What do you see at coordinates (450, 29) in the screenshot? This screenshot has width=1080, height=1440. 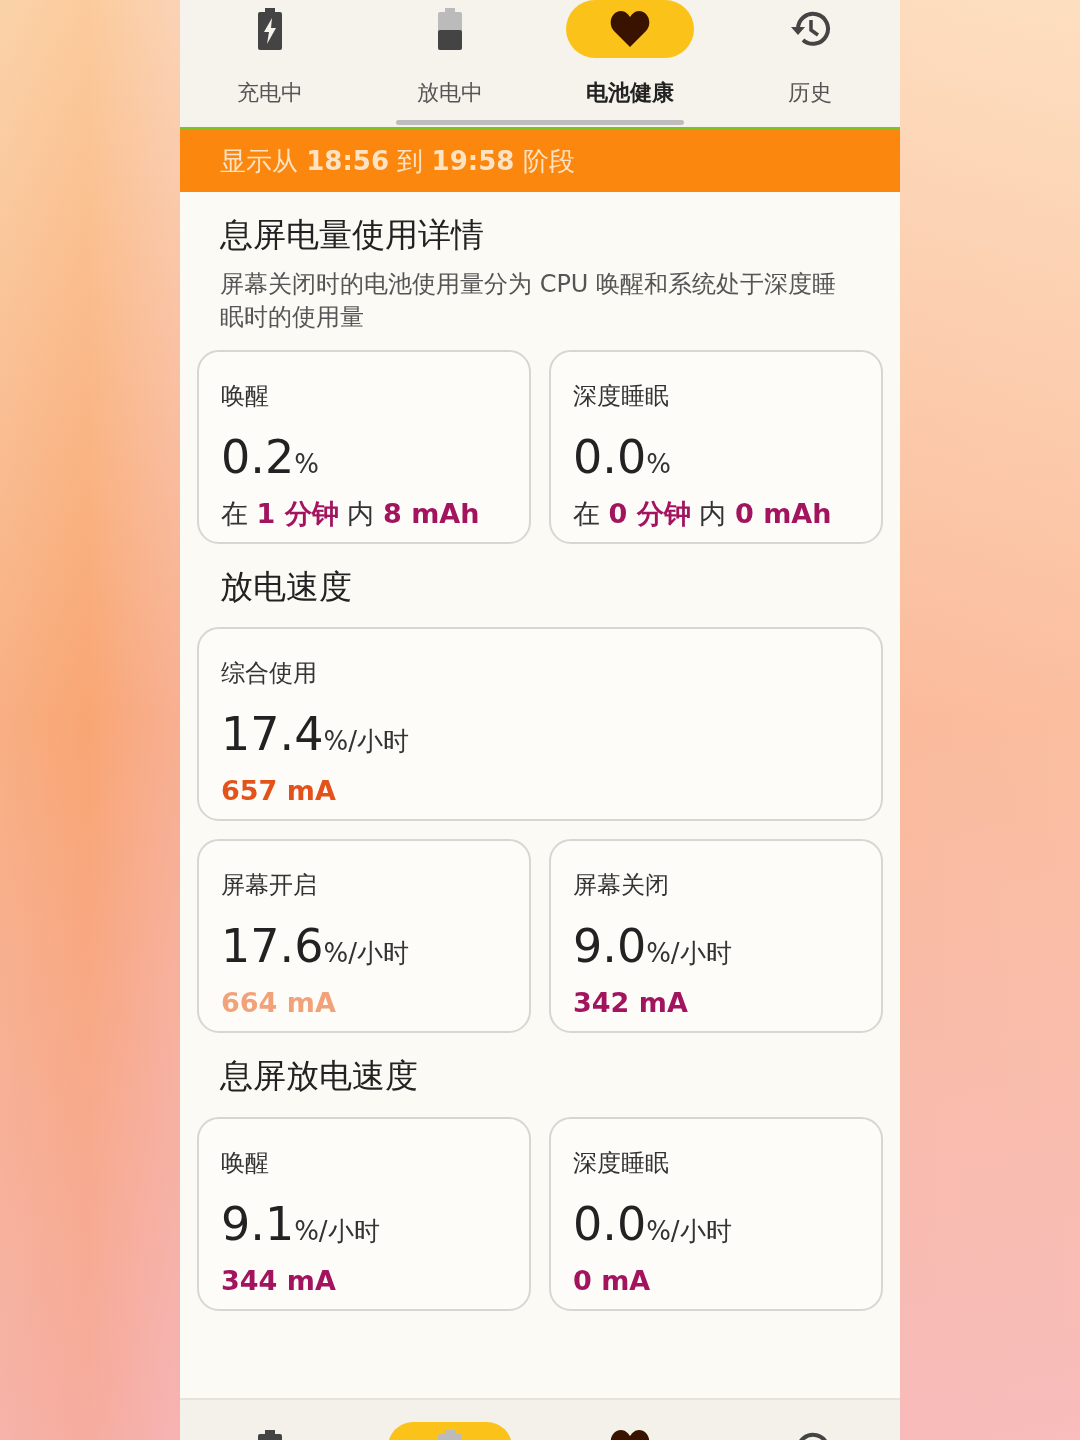 I see `battery-icon` at bounding box center [450, 29].